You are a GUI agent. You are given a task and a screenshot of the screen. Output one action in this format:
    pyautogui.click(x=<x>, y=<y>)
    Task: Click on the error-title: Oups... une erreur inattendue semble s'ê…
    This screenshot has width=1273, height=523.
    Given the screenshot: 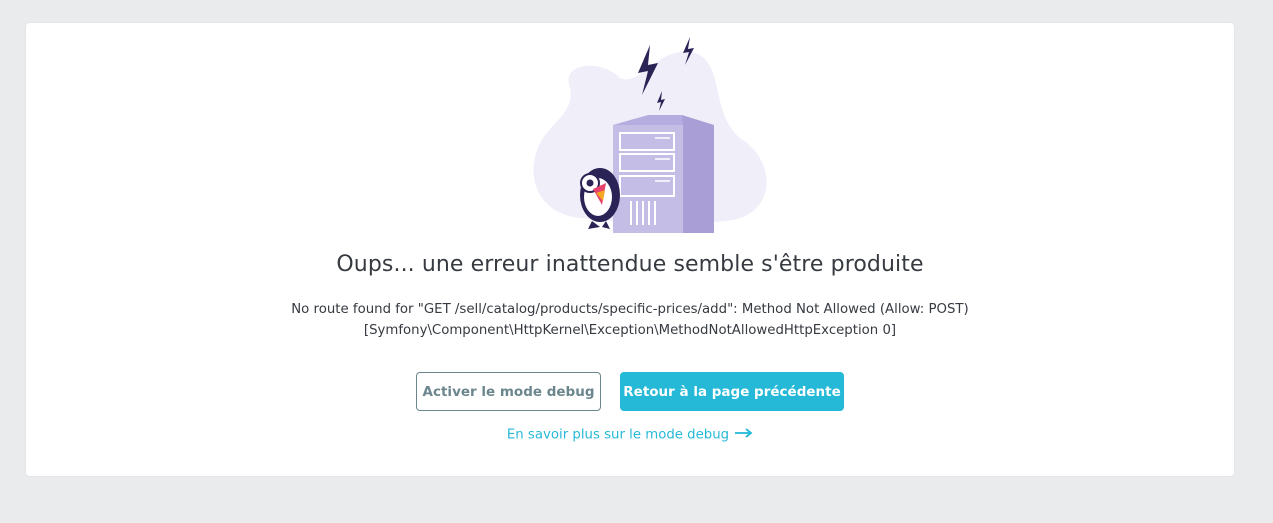 What is the action you would take?
    pyautogui.click(x=630, y=264)
    